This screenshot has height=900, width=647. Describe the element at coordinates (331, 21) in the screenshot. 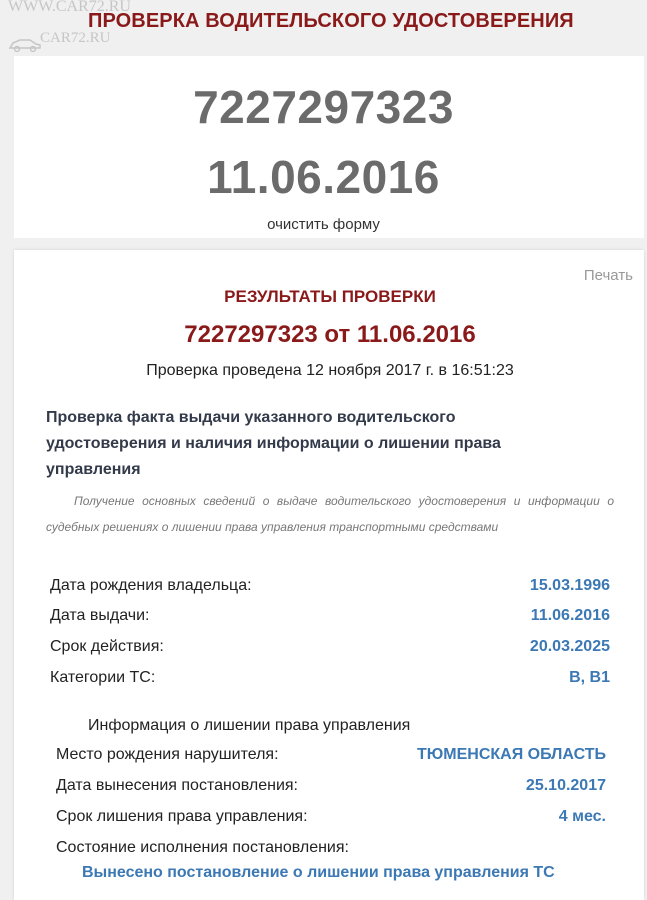

I see `page-title: ПРОВЕРКА ВОДИТЕЛЬСКОГО УДОСТОВЕРЕНИЯ` at that location.